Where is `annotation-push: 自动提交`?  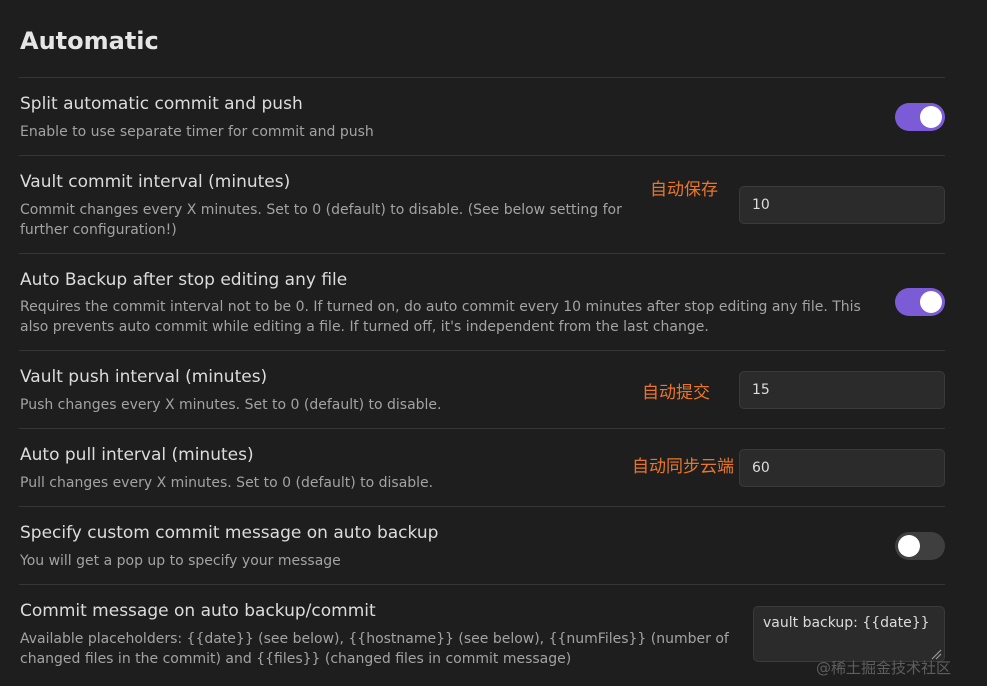
annotation-push: 自动提交 is located at coordinates (676, 393).